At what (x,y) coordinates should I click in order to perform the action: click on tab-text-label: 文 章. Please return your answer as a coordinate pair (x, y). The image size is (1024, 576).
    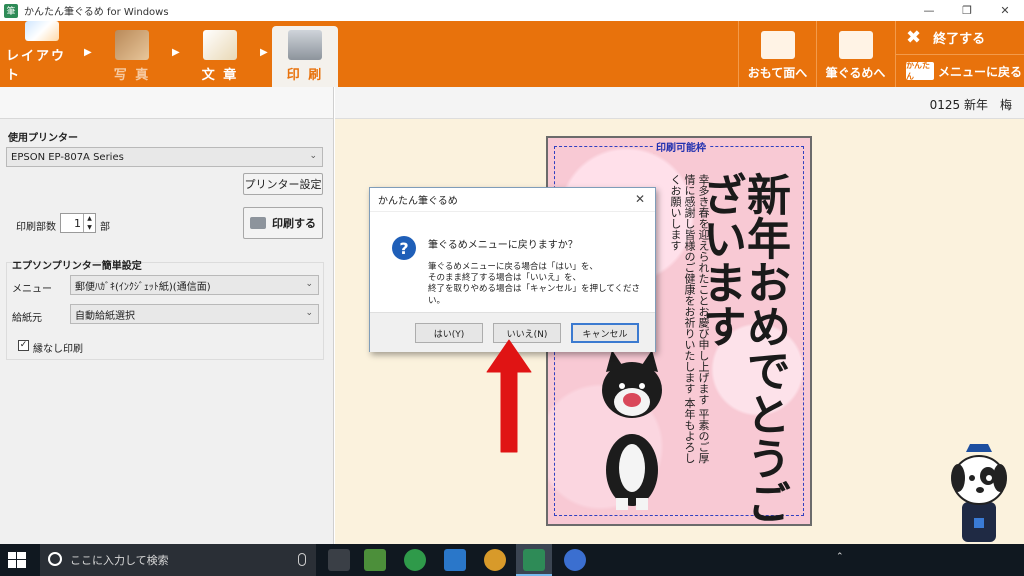
    Looking at the image, I should click on (220, 75).